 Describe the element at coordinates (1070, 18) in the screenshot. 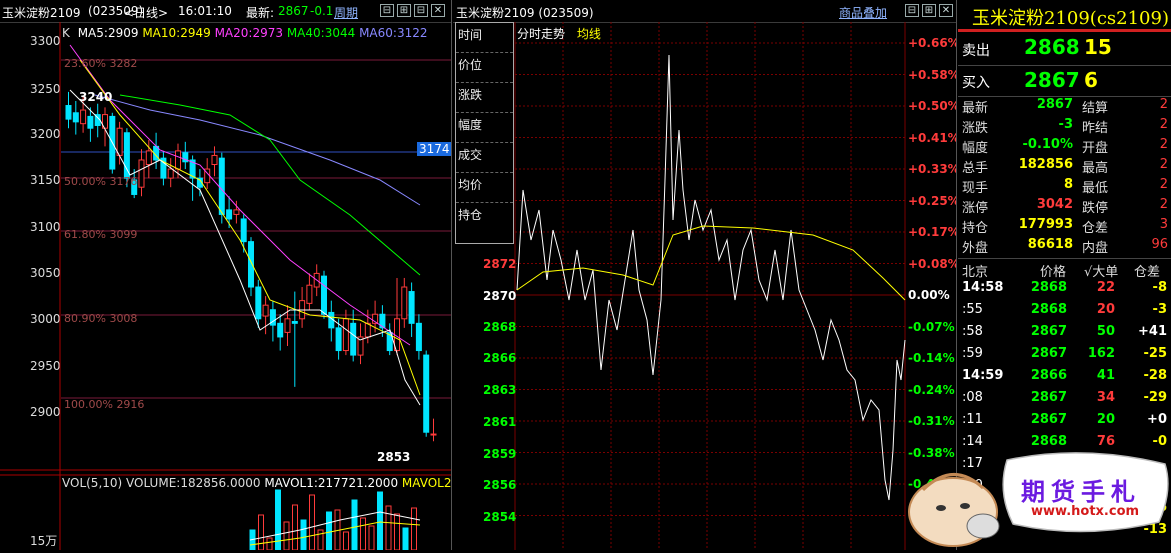

I see `quote-title: 玉米淀粉2109(cs2109)` at that location.